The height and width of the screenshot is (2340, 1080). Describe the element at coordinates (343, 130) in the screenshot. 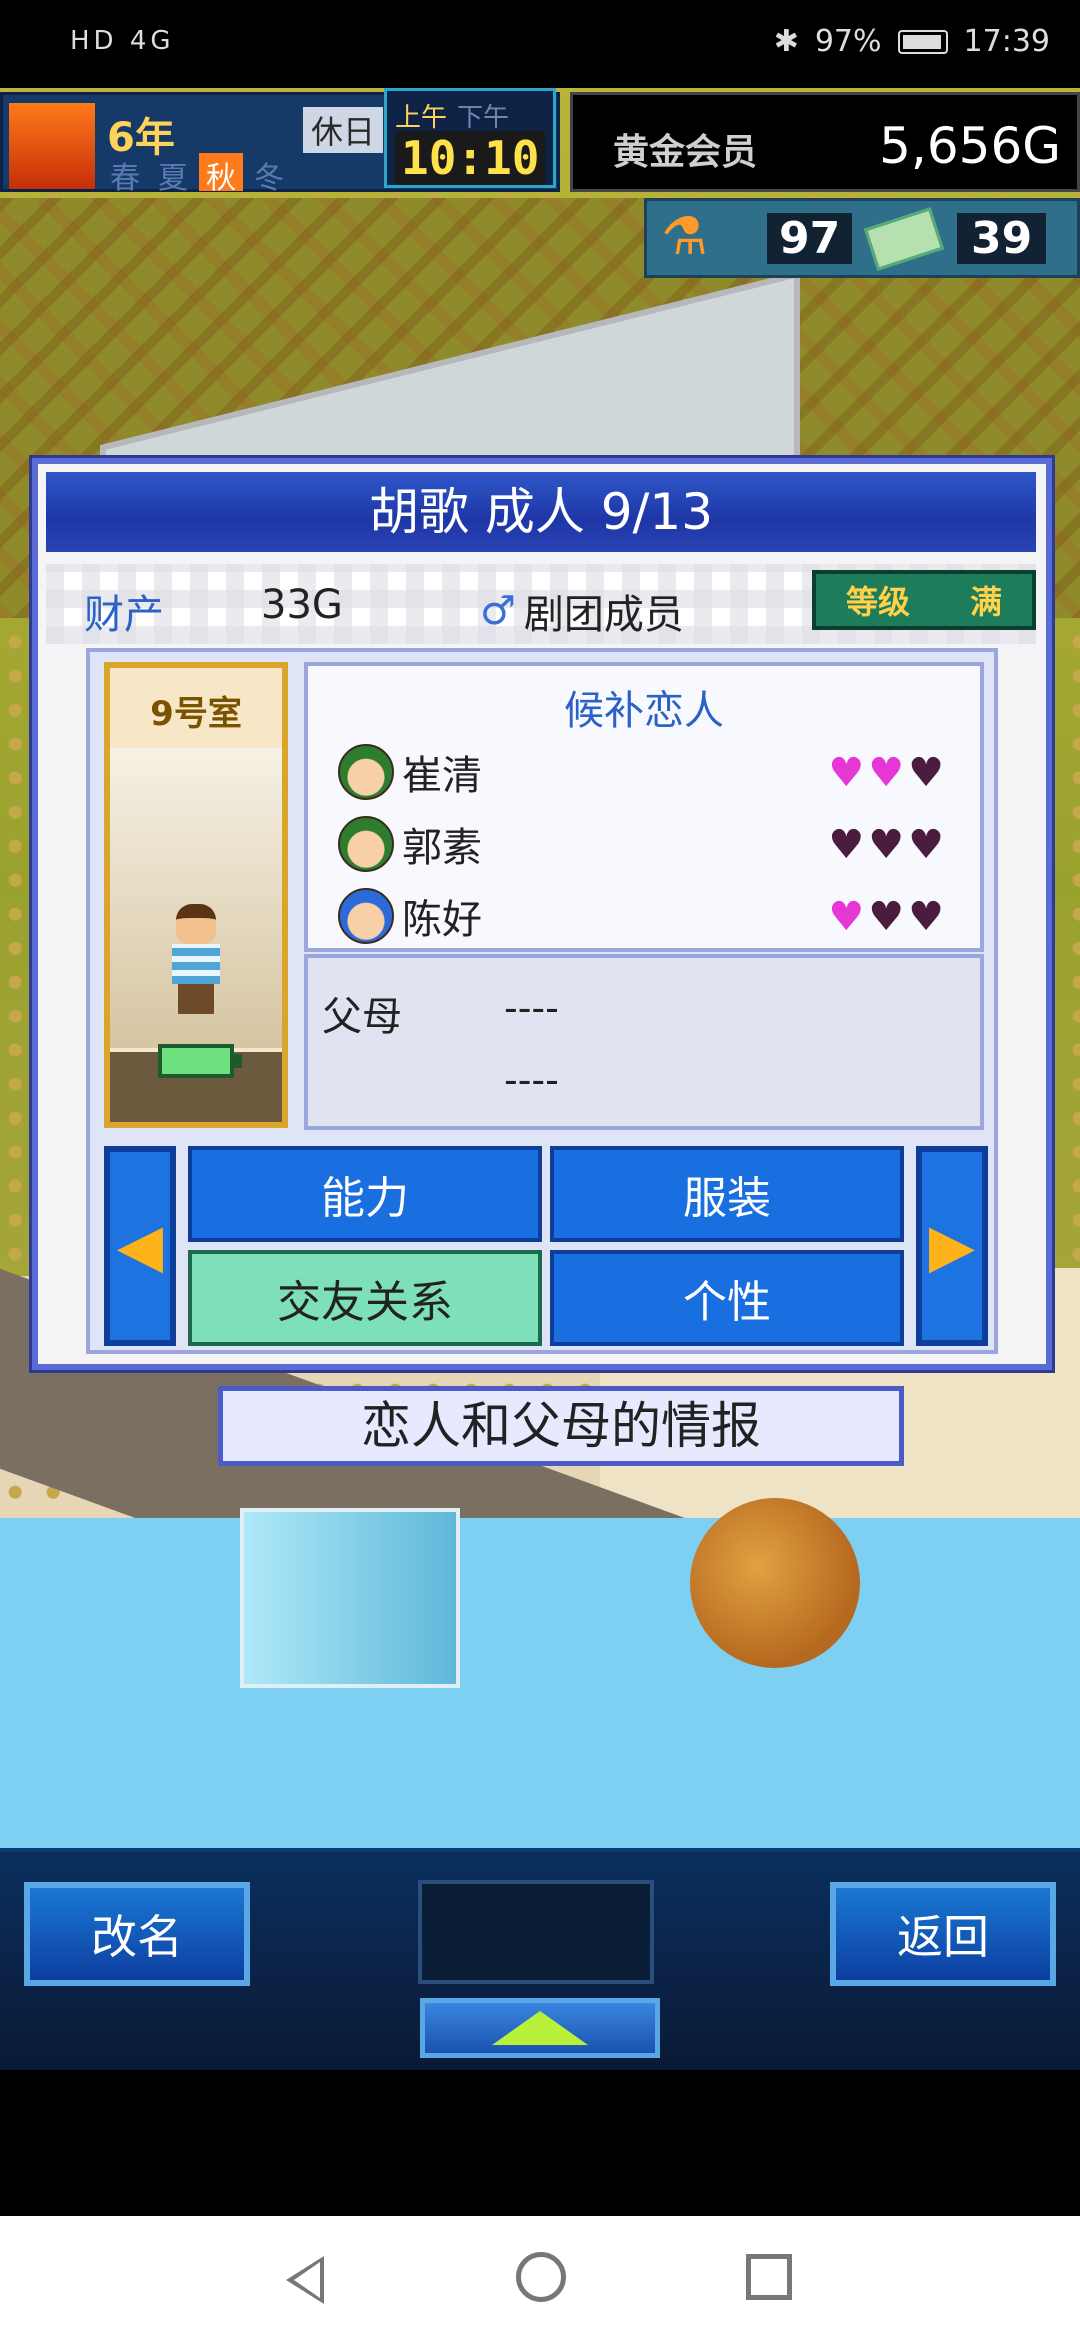

I see `holiday-label: 休日` at that location.